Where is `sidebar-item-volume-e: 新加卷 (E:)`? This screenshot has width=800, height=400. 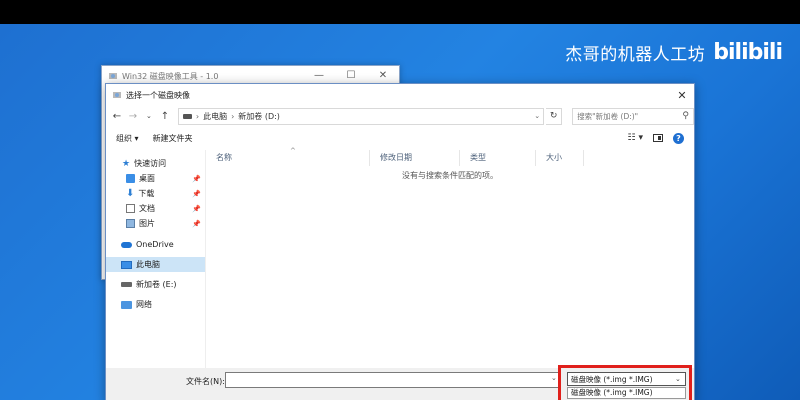 sidebar-item-volume-e: 新加卷 (E:) is located at coordinates (155, 284).